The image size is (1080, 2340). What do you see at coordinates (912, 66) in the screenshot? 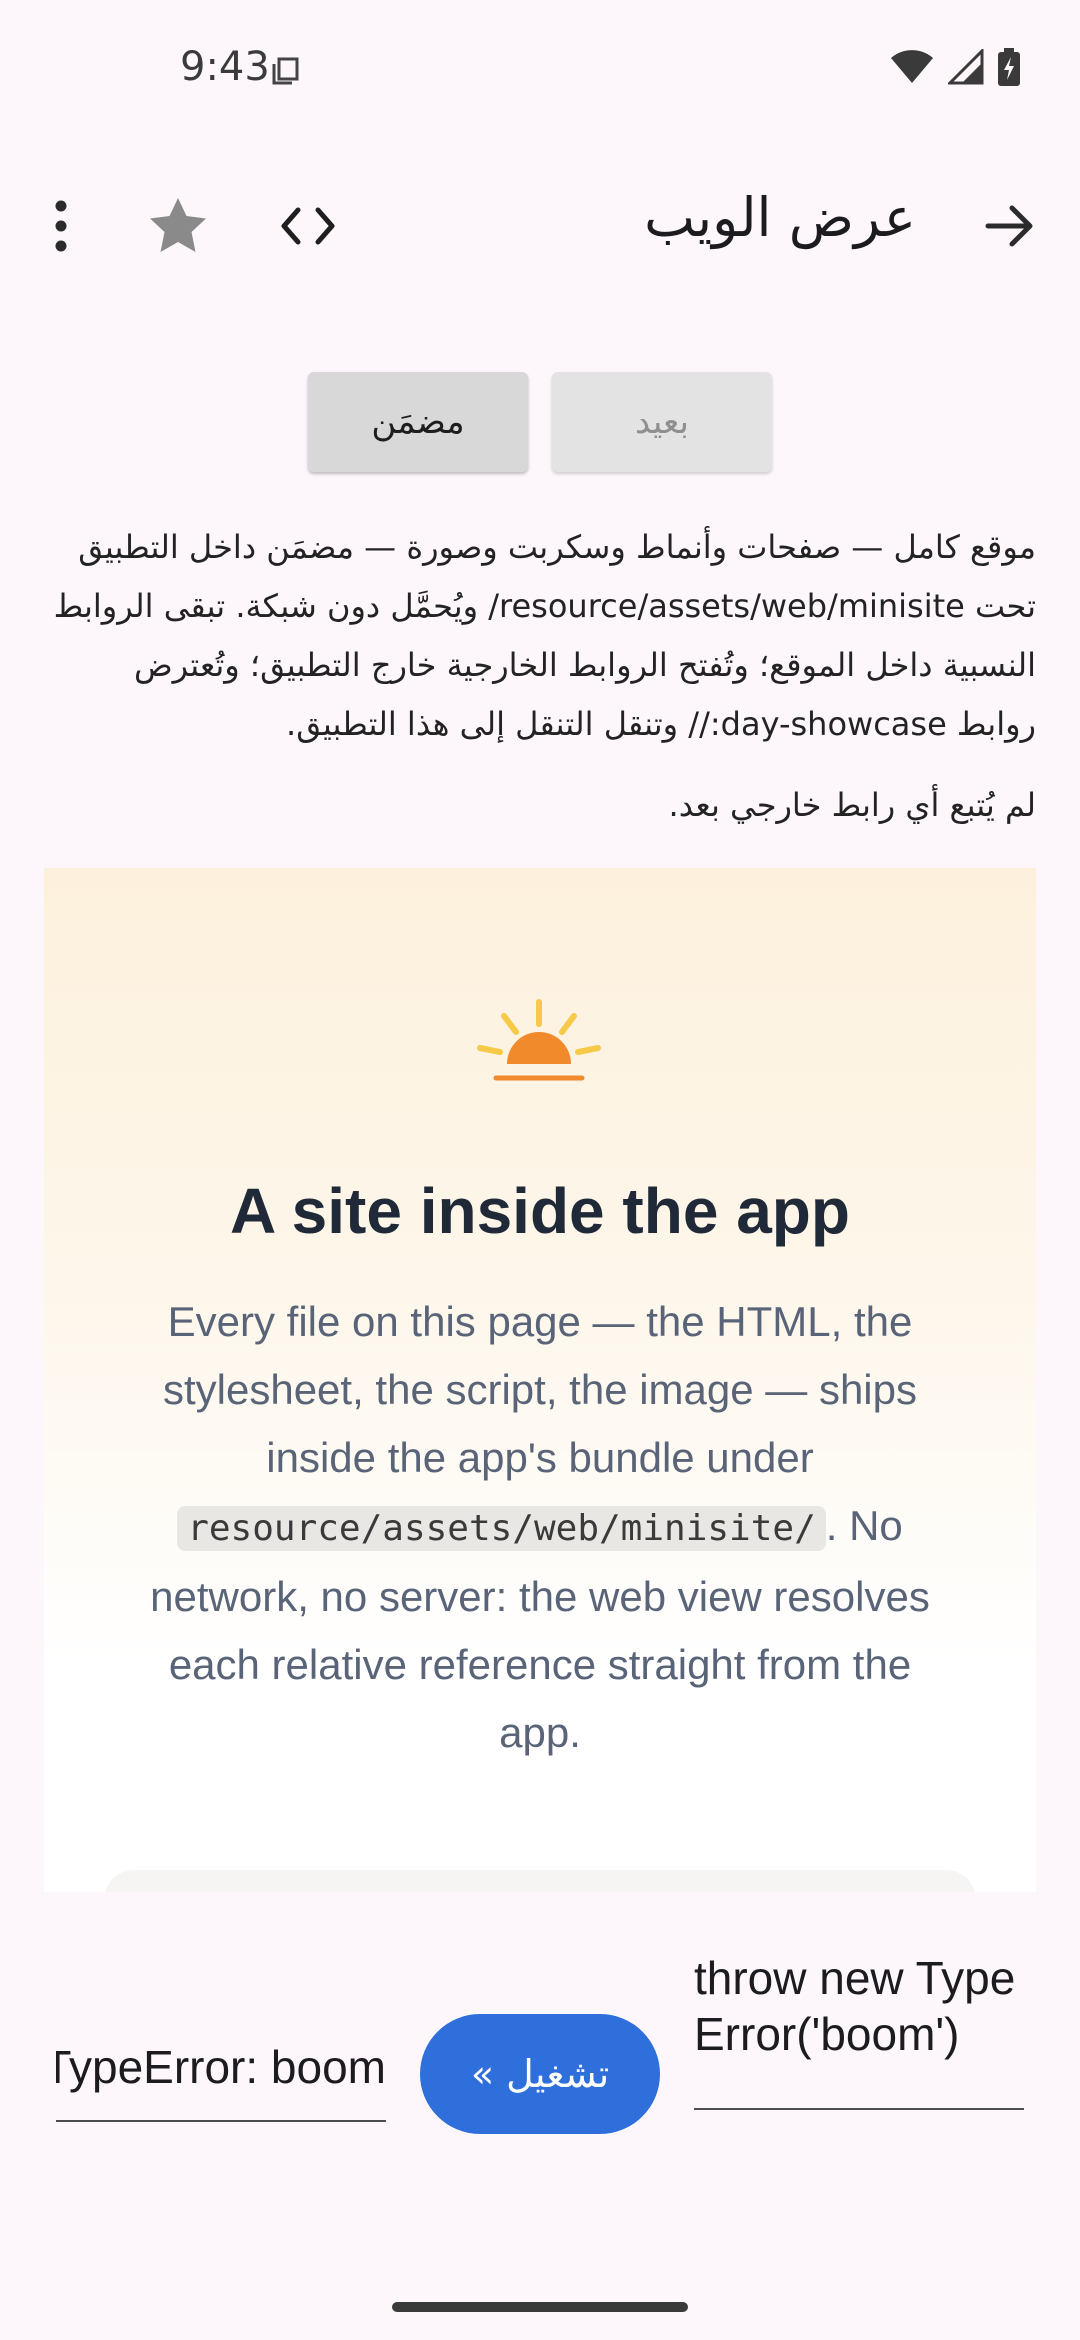
I see `wifi-icon` at bounding box center [912, 66].